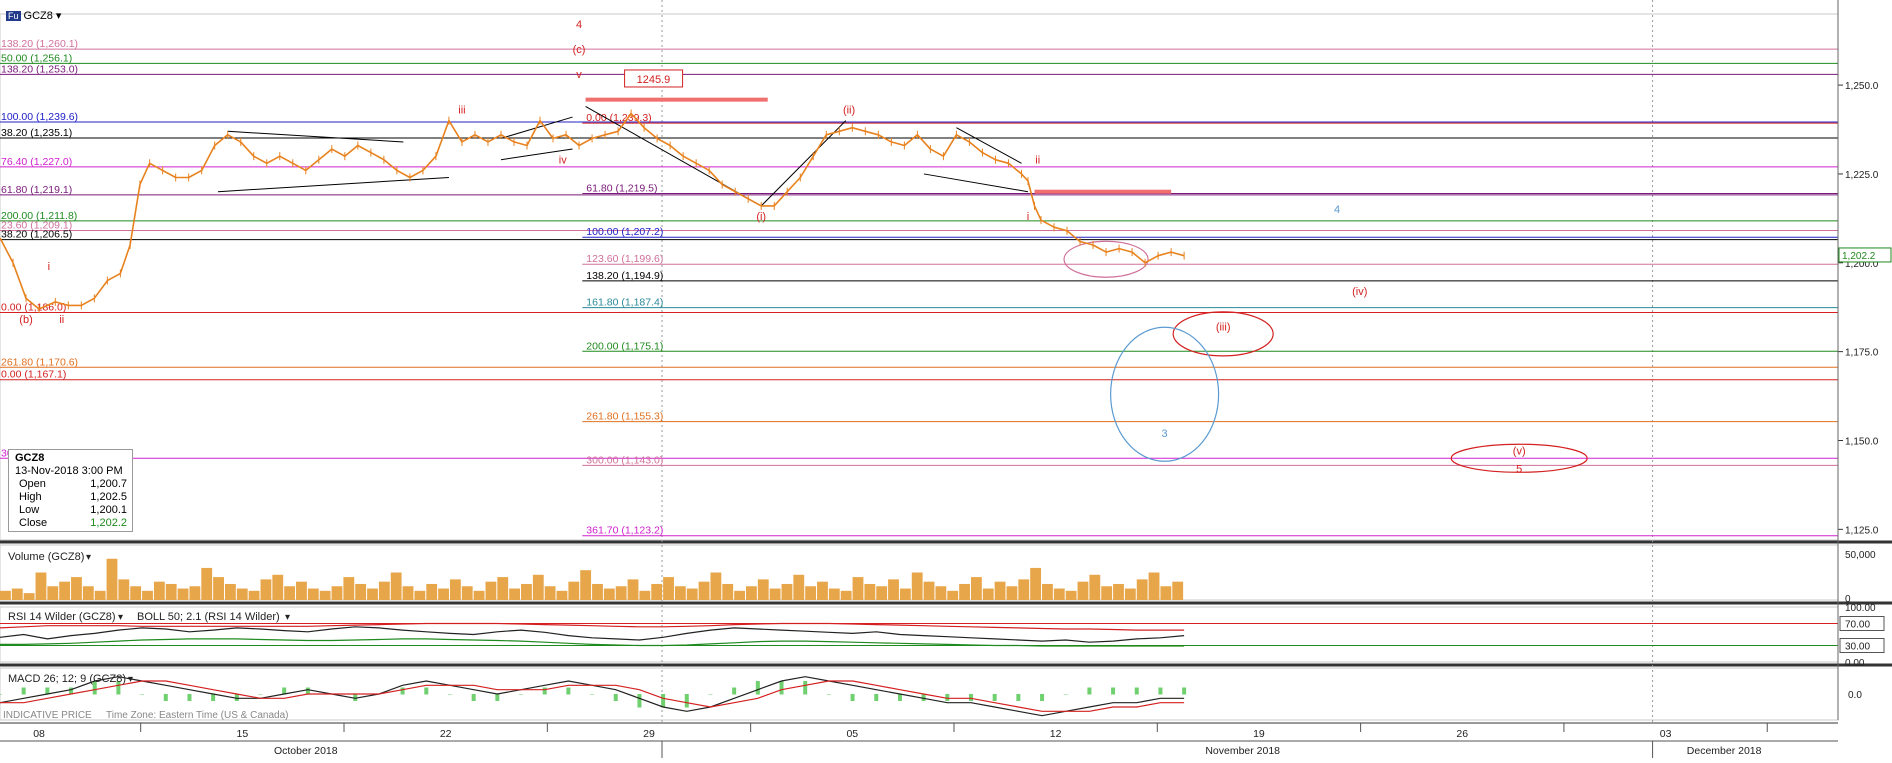  Describe the element at coordinates (32, 484) in the screenshot. I see `ohlc-key: Open` at that location.